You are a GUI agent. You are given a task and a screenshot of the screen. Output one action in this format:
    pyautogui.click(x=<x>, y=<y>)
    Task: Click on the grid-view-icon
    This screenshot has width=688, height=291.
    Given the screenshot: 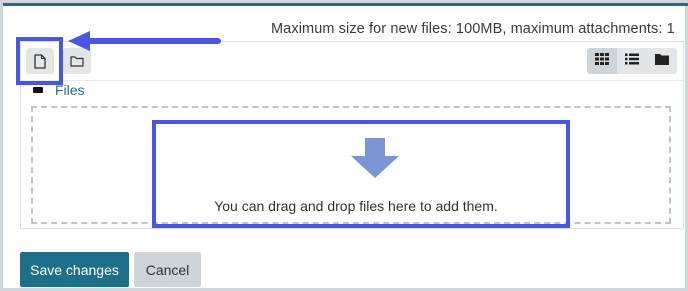 What is the action you would take?
    pyautogui.click(x=602, y=61)
    